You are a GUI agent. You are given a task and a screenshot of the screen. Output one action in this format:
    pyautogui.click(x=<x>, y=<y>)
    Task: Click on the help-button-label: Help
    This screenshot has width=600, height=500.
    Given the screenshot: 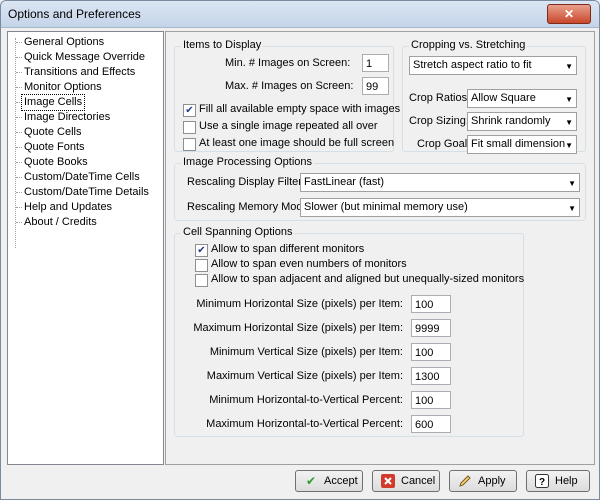 What is the action you would take?
    pyautogui.click(x=566, y=481)
    